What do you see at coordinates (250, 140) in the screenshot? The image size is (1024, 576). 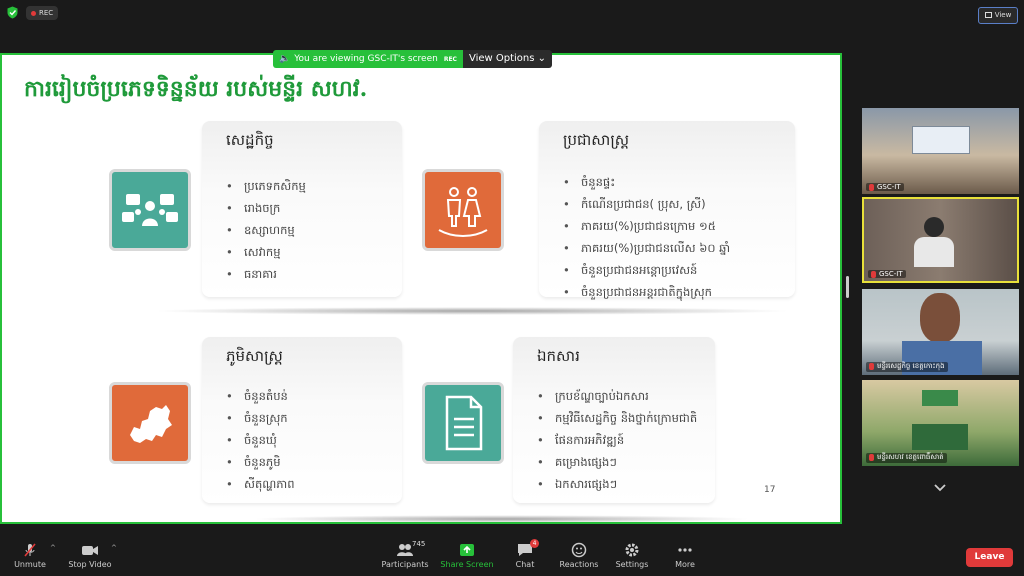 I see `economy-title: សេដ្ឋកិច្ច` at bounding box center [250, 140].